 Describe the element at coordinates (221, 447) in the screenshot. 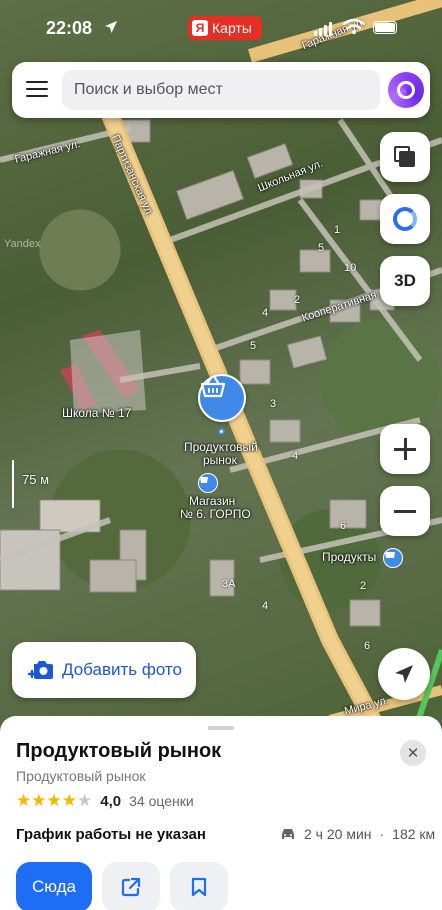

I see `market-label-line1: Продуктовый` at that location.